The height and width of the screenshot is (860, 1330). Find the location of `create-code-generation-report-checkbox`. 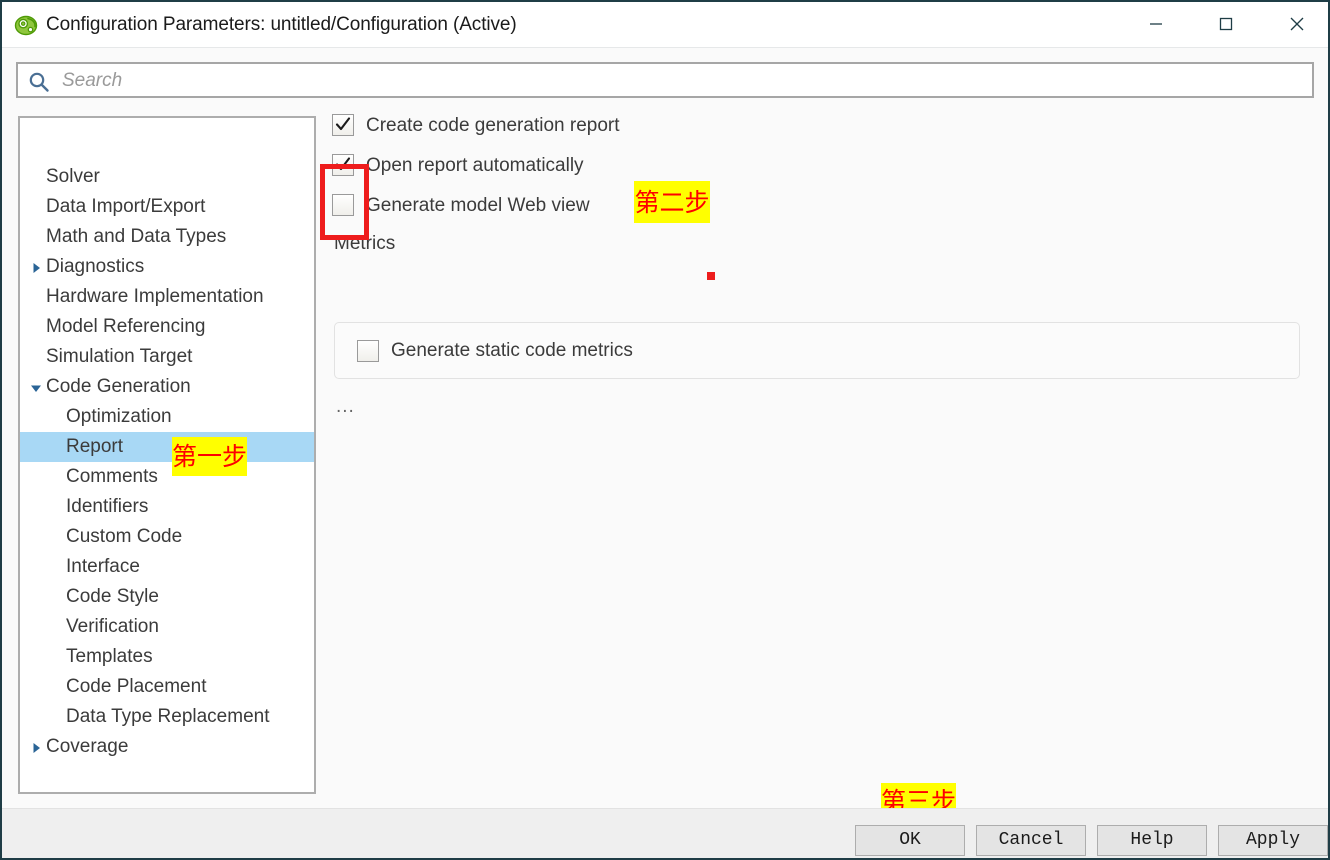

create-code-generation-report-checkbox is located at coordinates (343, 125).